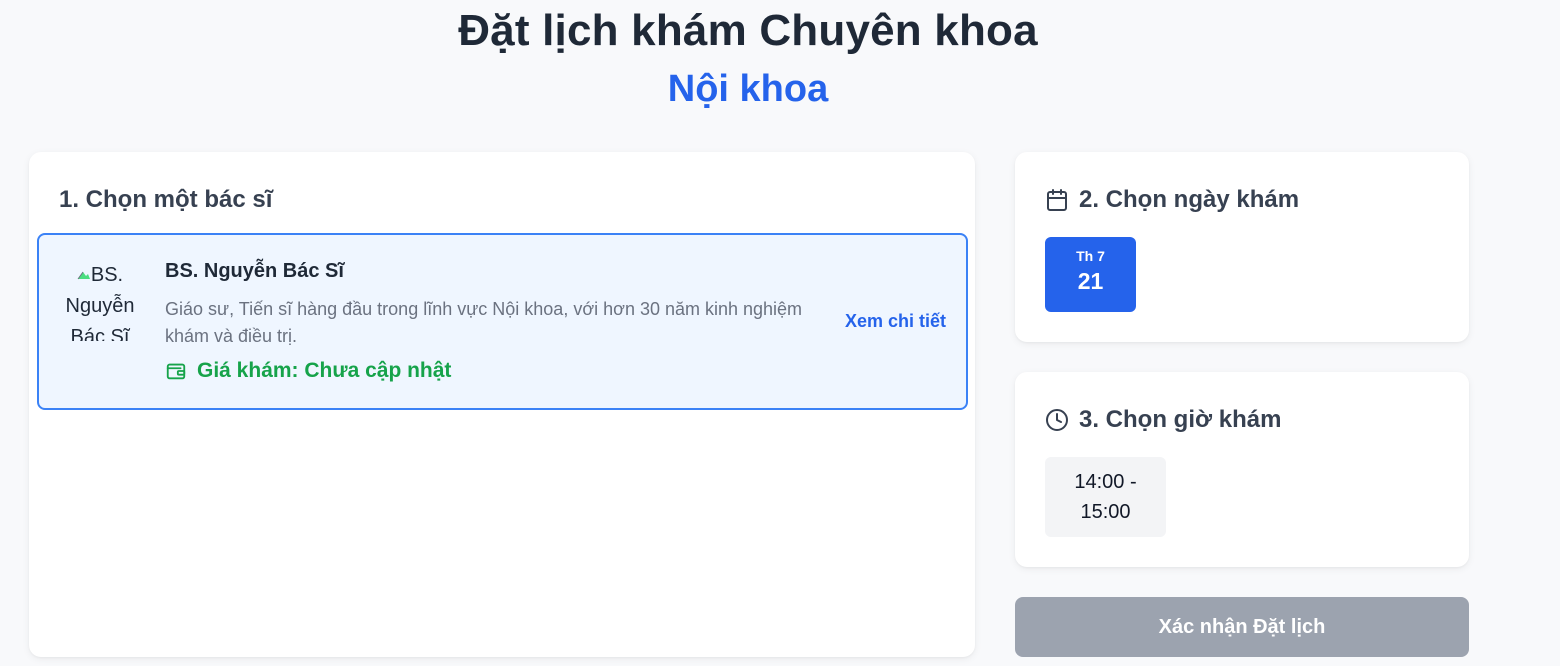 This screenshot has width=1560, height=666. I want to click on doctor-name: BS. Nguyễn Bác Sĩ, so click(254, 271).